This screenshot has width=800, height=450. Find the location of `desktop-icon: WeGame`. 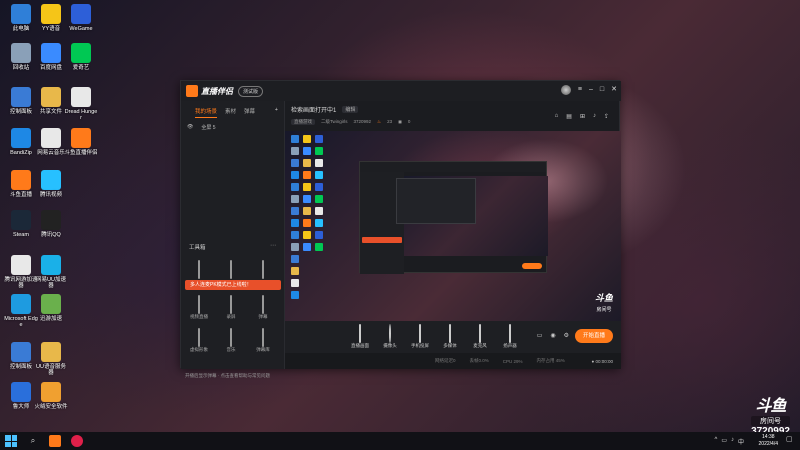

desktop-icon: WeGame is located at coordinates (81, 18).